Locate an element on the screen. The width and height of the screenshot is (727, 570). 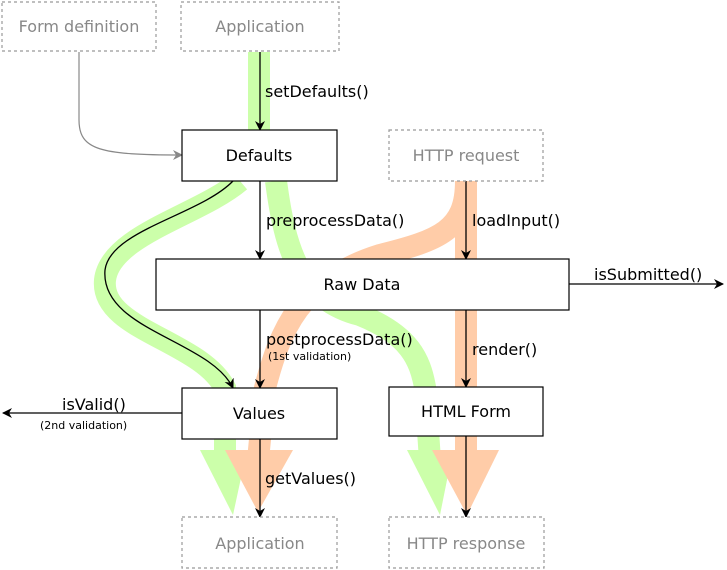
node-application-bottom: Application is located at coordinates (259, 542).